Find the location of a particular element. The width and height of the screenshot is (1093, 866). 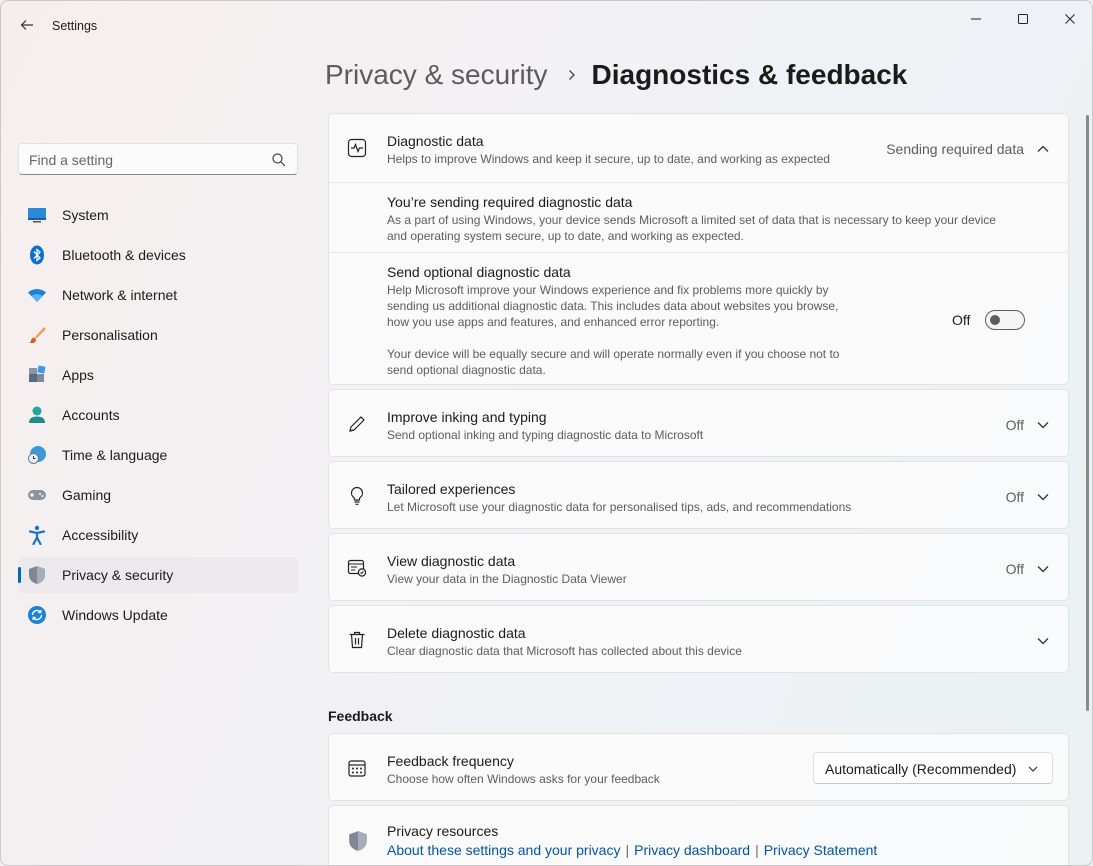

system-monitor-icon is located at coordinates (37, 215).